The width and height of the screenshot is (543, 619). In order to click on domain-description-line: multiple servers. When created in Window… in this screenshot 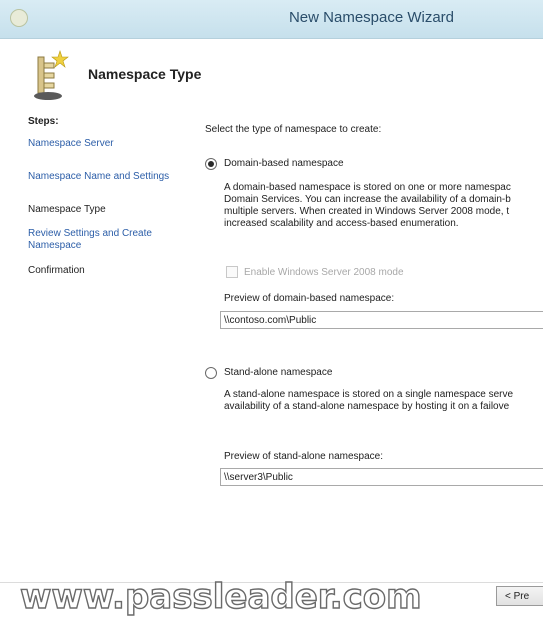, I will do `click(367, 211)`.